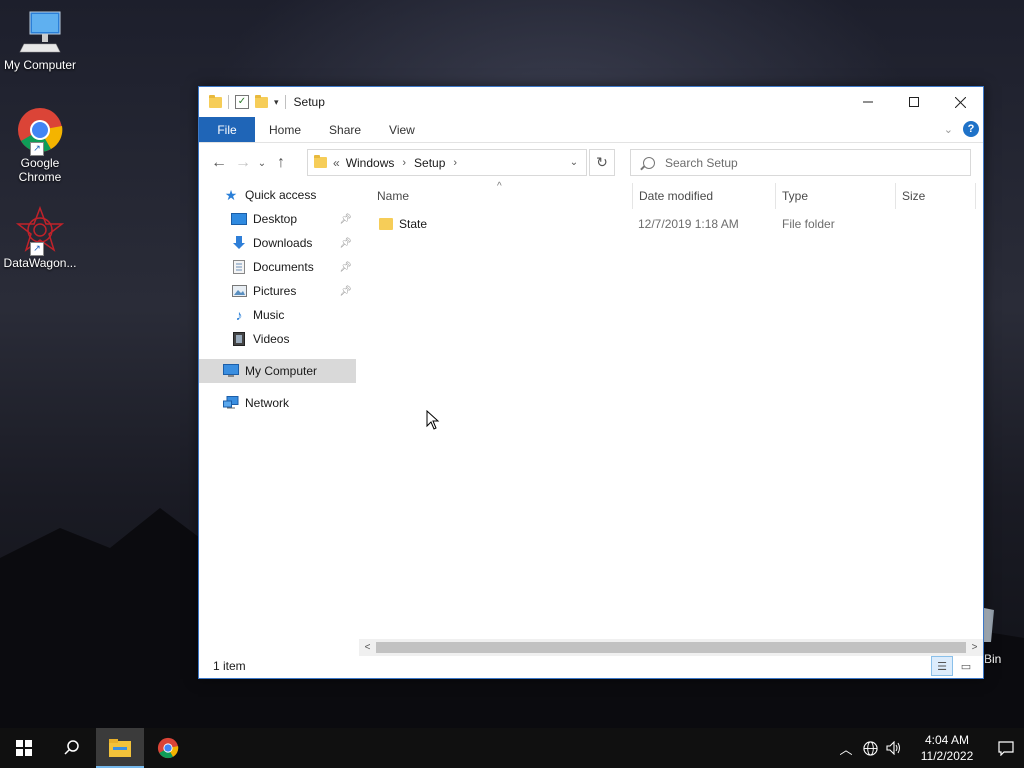 The width and height of the screenshot is (1024, 768). Describe the element at coordinates (948, 129) in the screenshot. I see `expand-ribbon-chevron-icon: ⌄` at that location.